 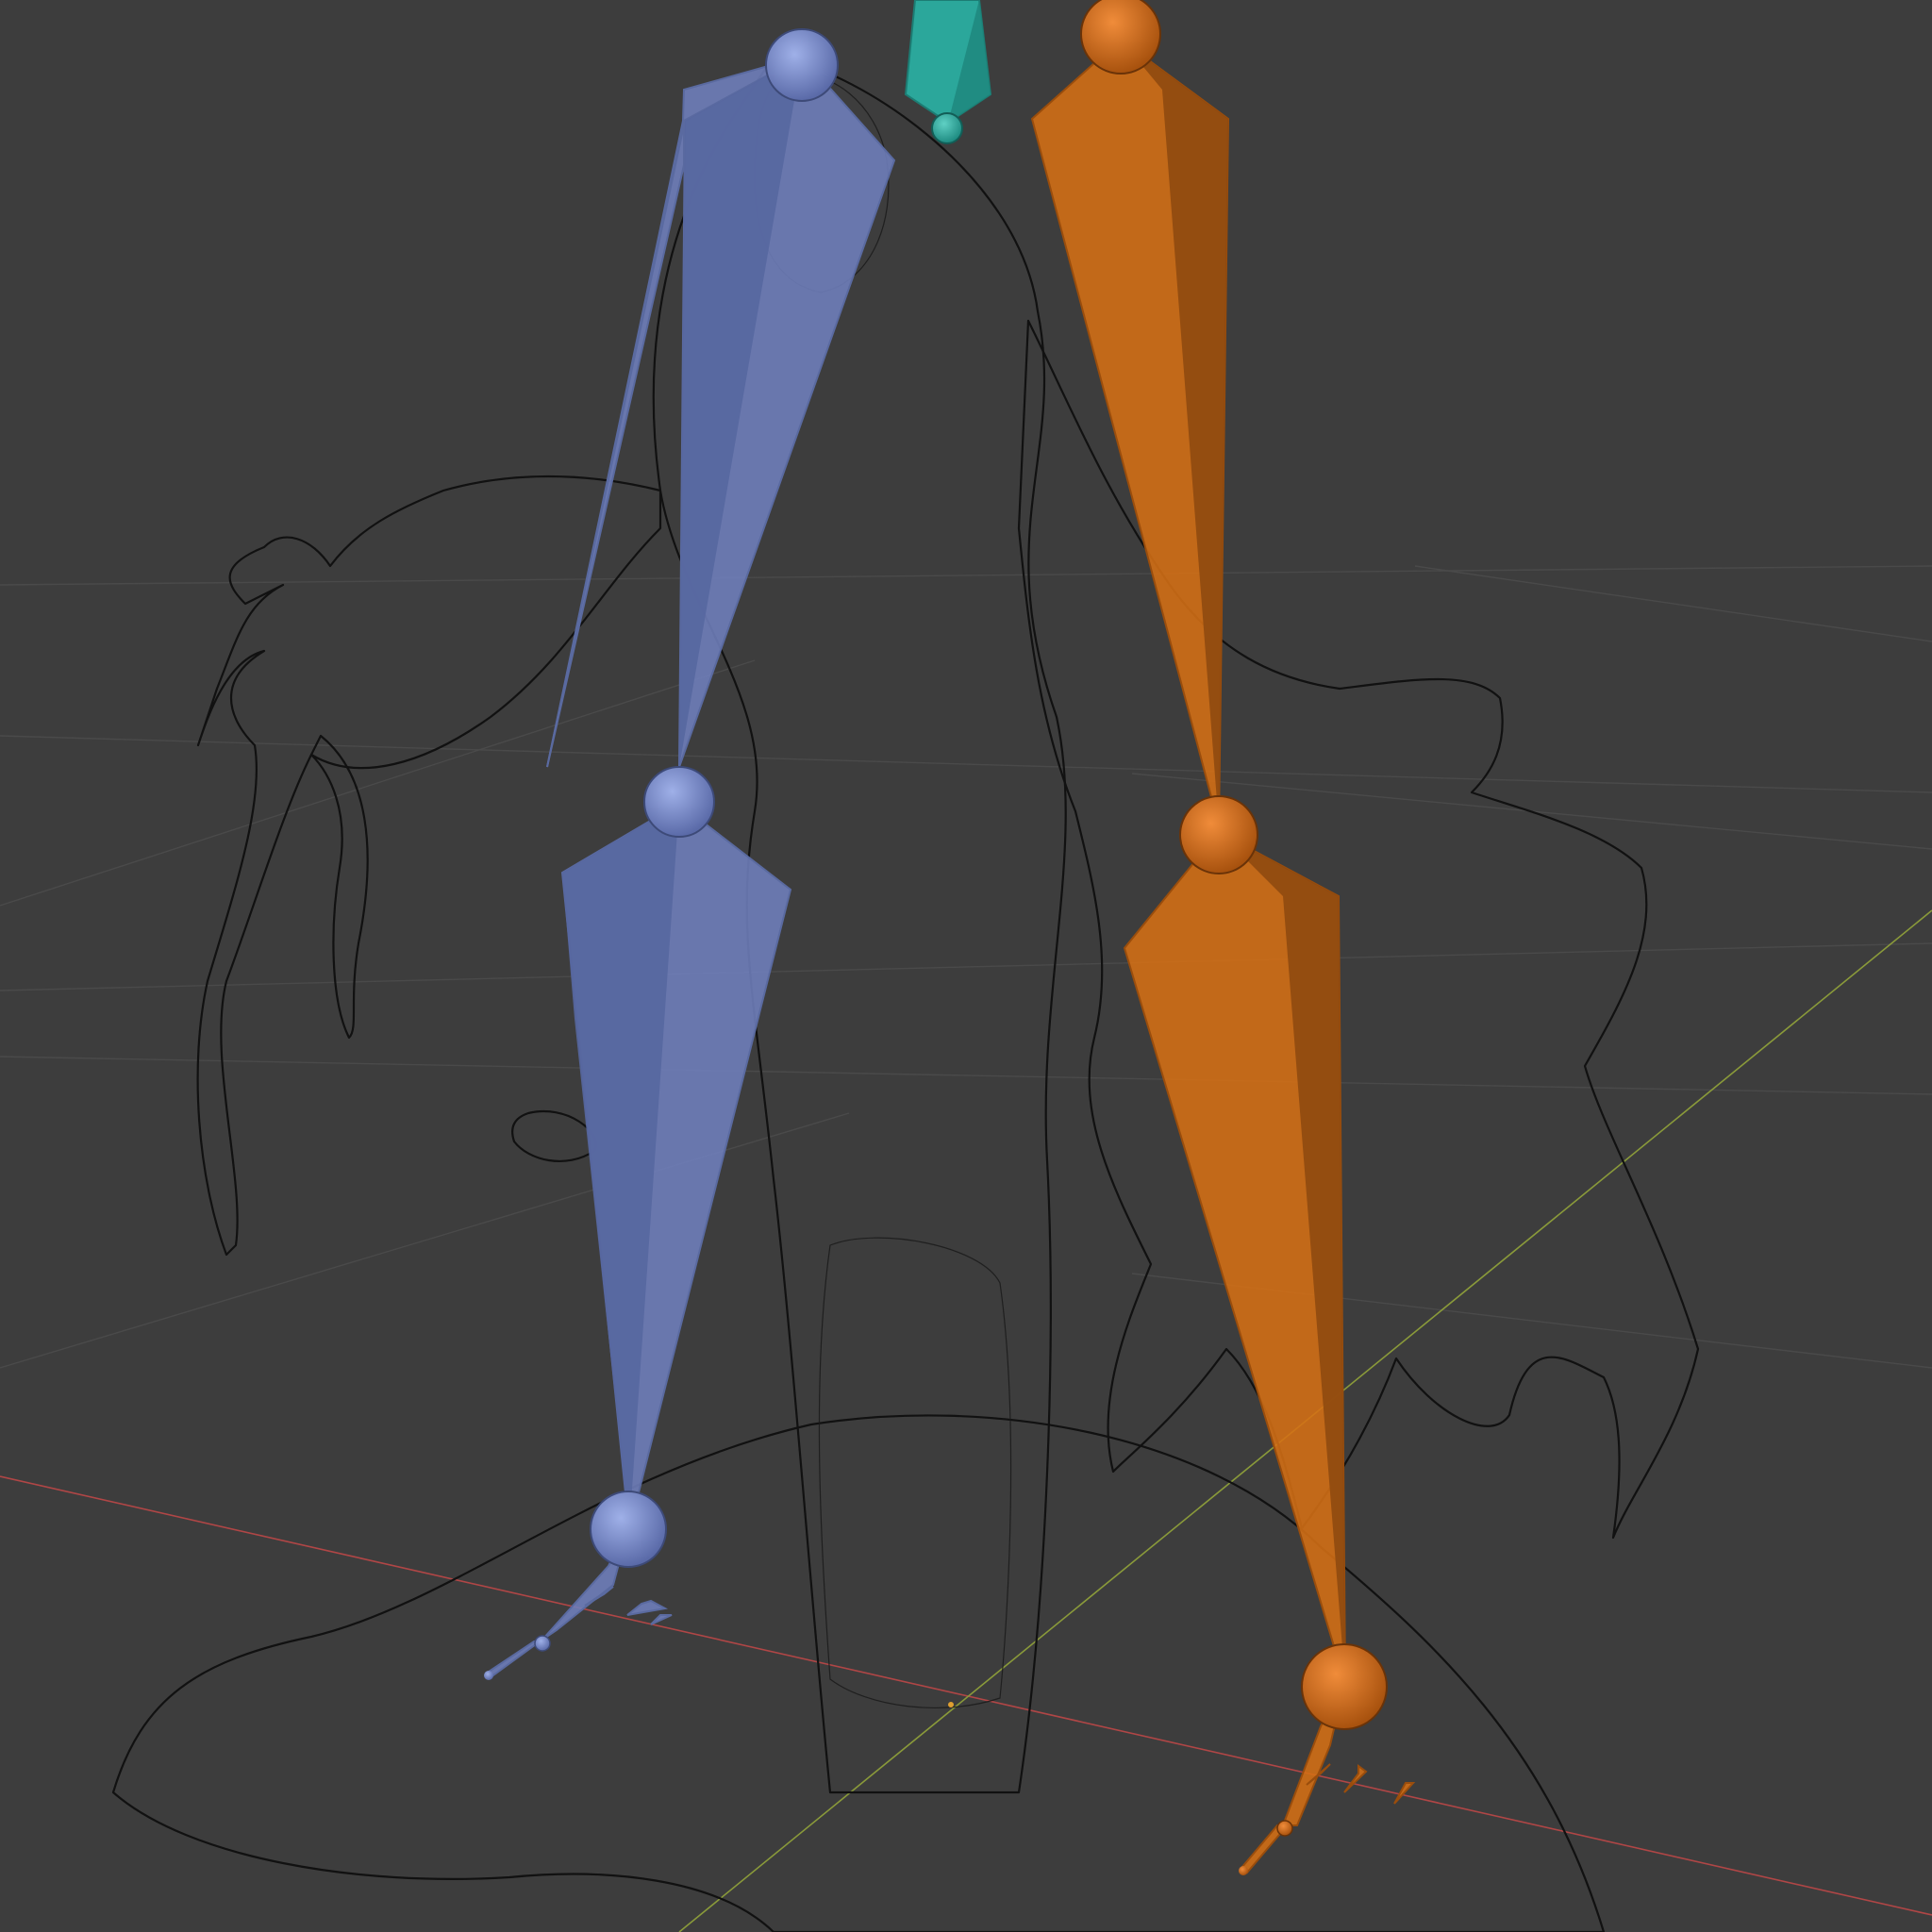 What do you see at coordinates (802, 65) in the screenshot?
I see `joint-hip-left` at bounding box center [802, 65].